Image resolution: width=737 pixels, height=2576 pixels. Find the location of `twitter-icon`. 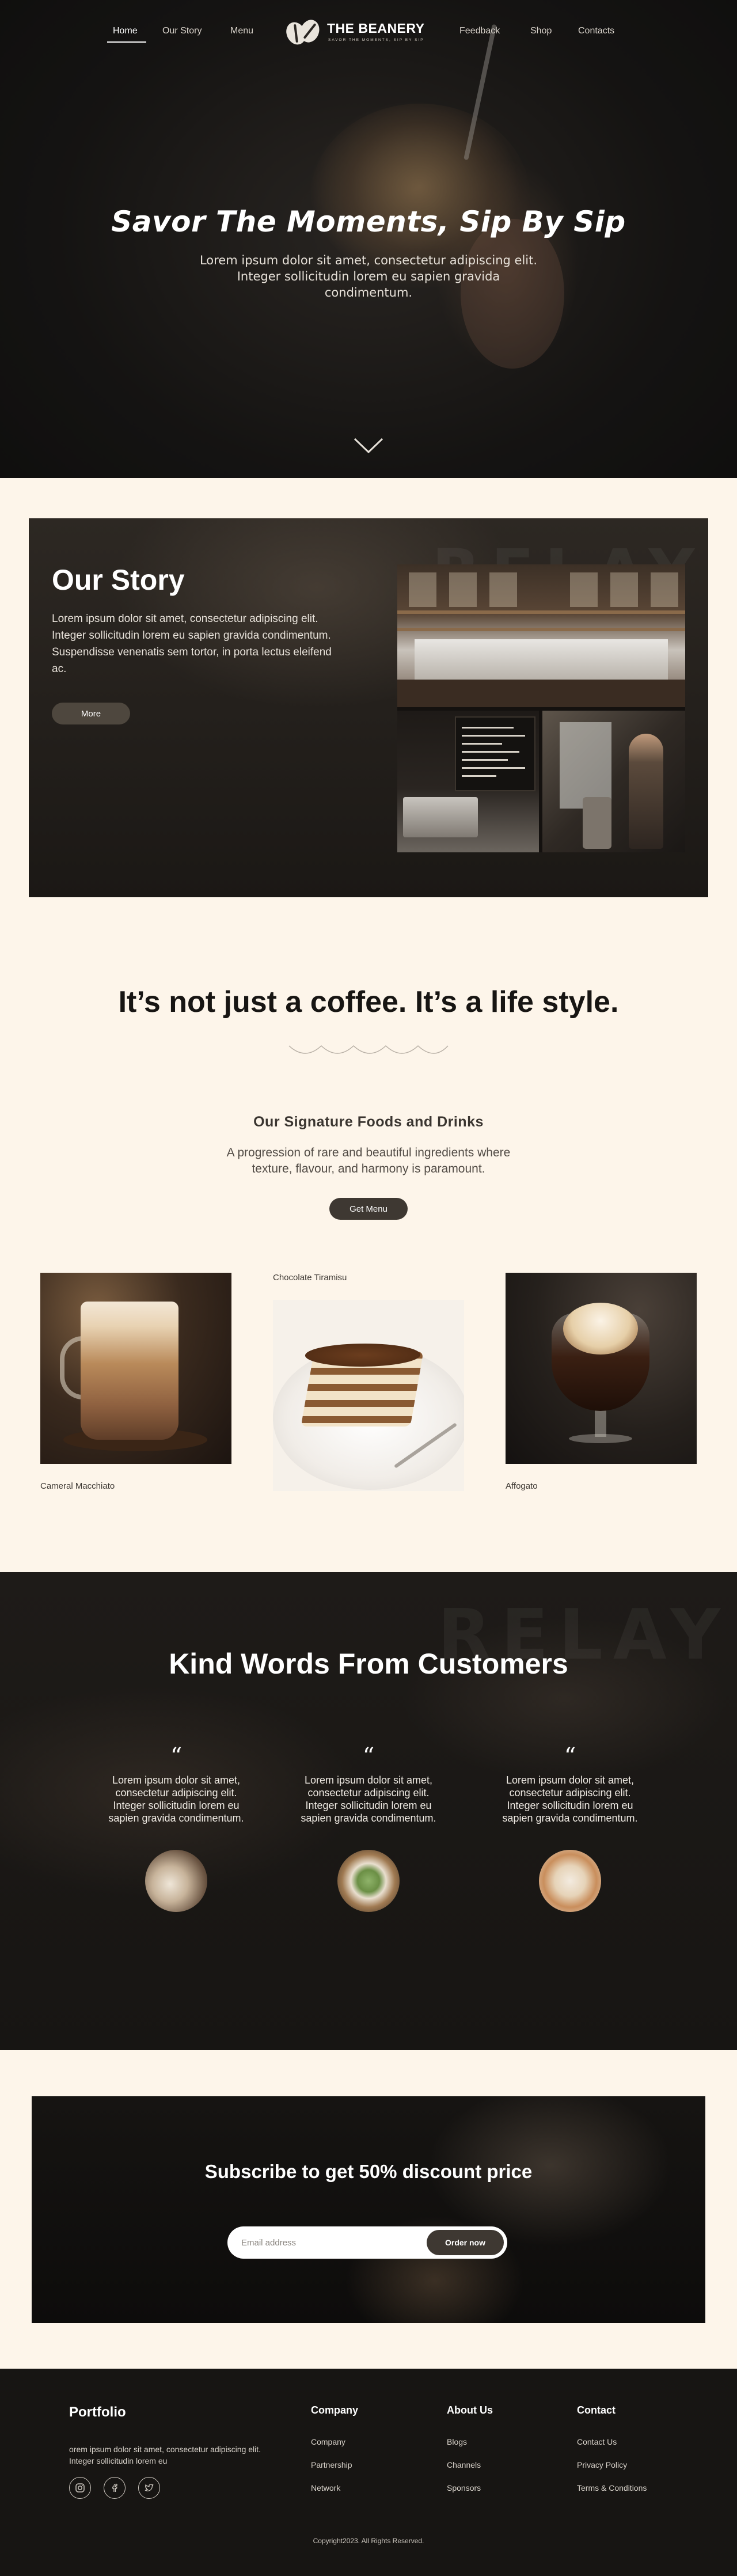

twitter-icon is located at coordinates (149, 2488).